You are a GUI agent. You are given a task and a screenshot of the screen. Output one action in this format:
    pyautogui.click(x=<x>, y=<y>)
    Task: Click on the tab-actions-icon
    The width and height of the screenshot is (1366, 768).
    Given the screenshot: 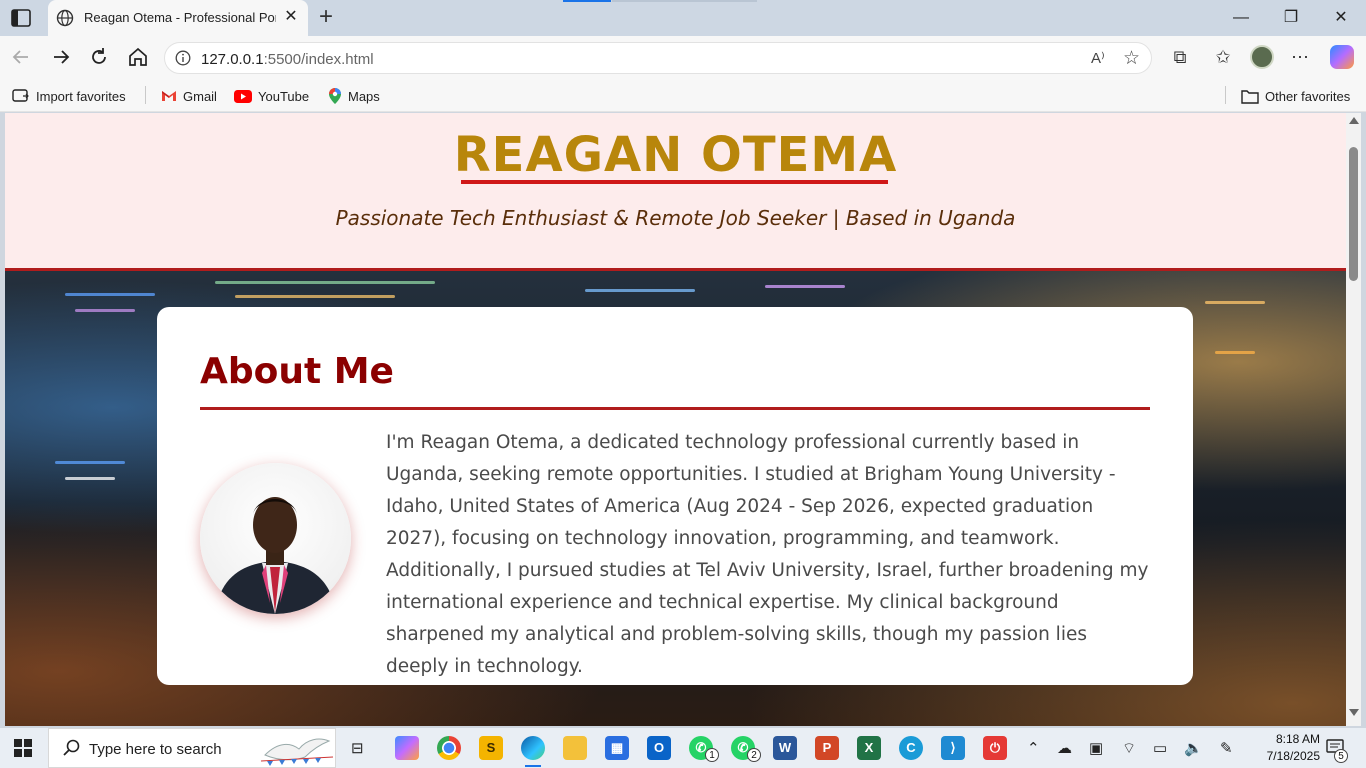 What is the action you would take?
    pyautogui.click(x=21, y=18)
    